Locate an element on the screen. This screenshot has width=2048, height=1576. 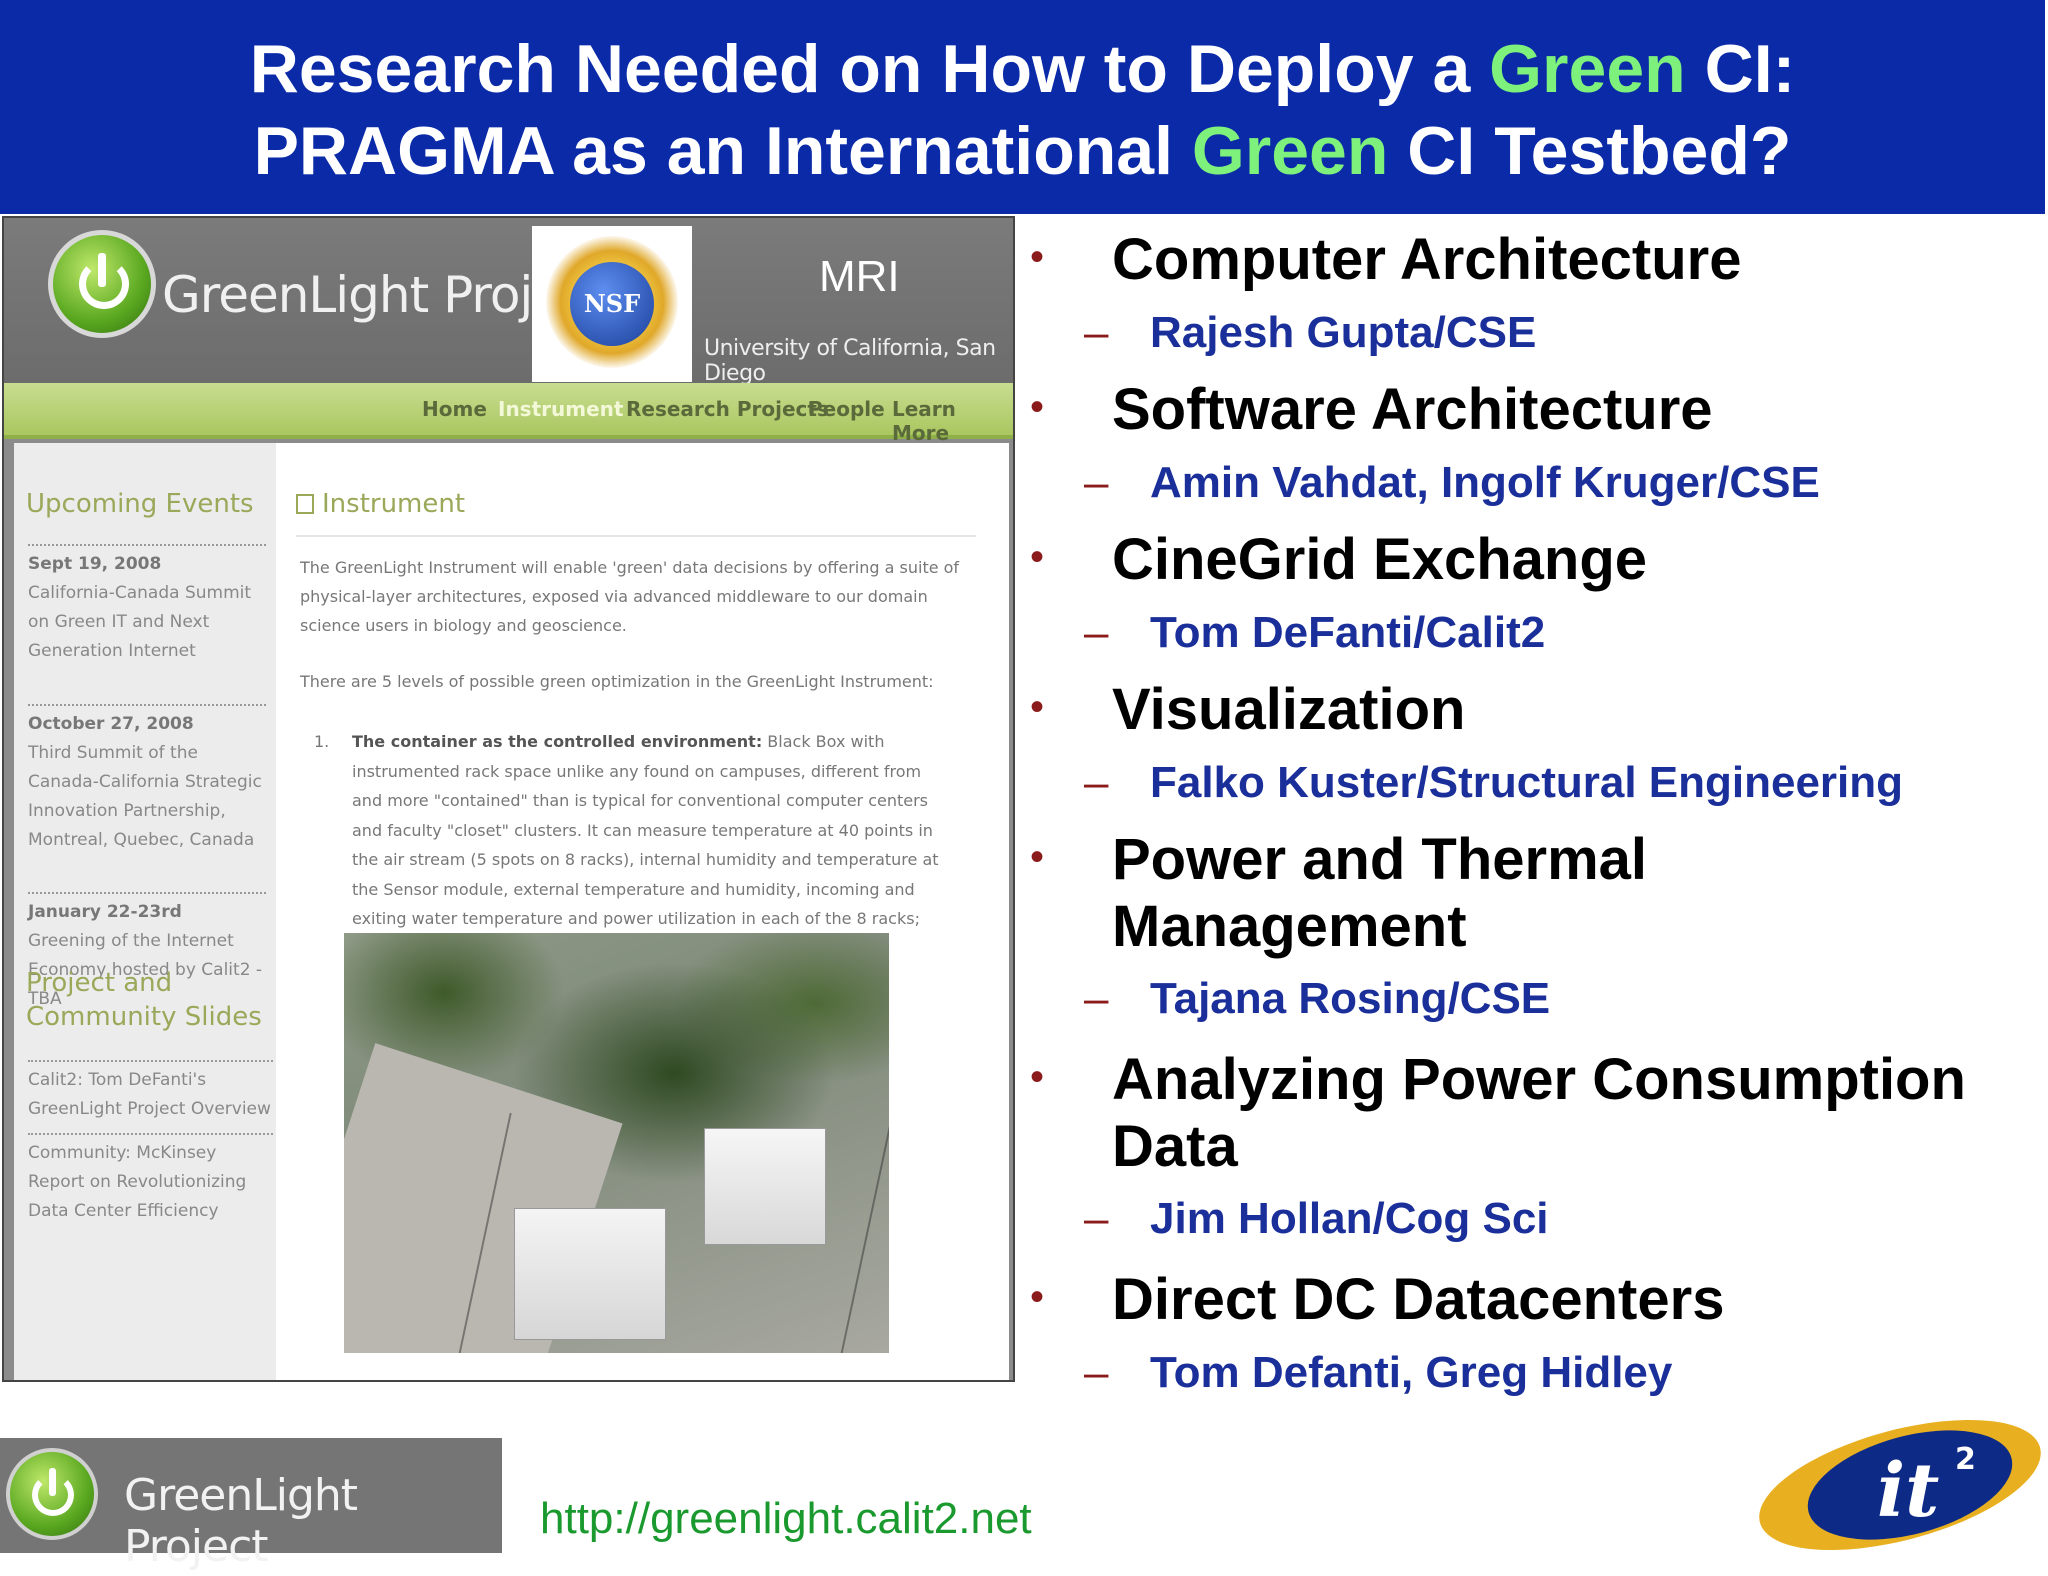
list-number: 1. is located at coordinates (322, 741).